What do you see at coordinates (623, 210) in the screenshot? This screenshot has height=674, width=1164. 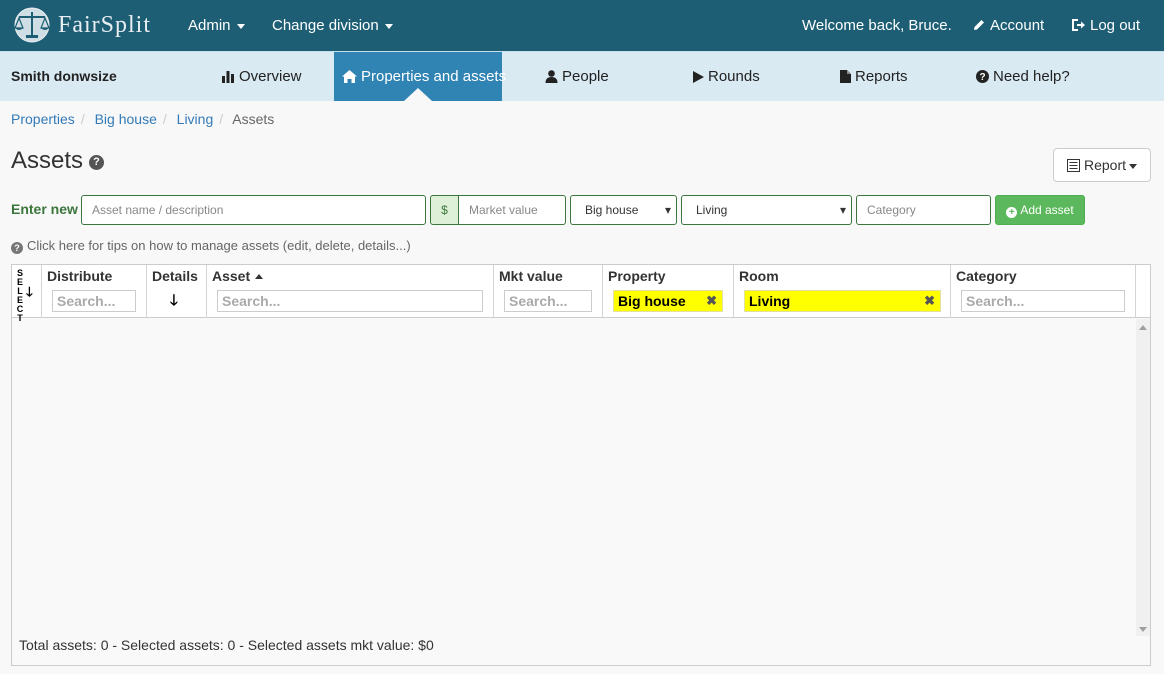 I see `property-select: Big house` at bounding box center [623, 210].